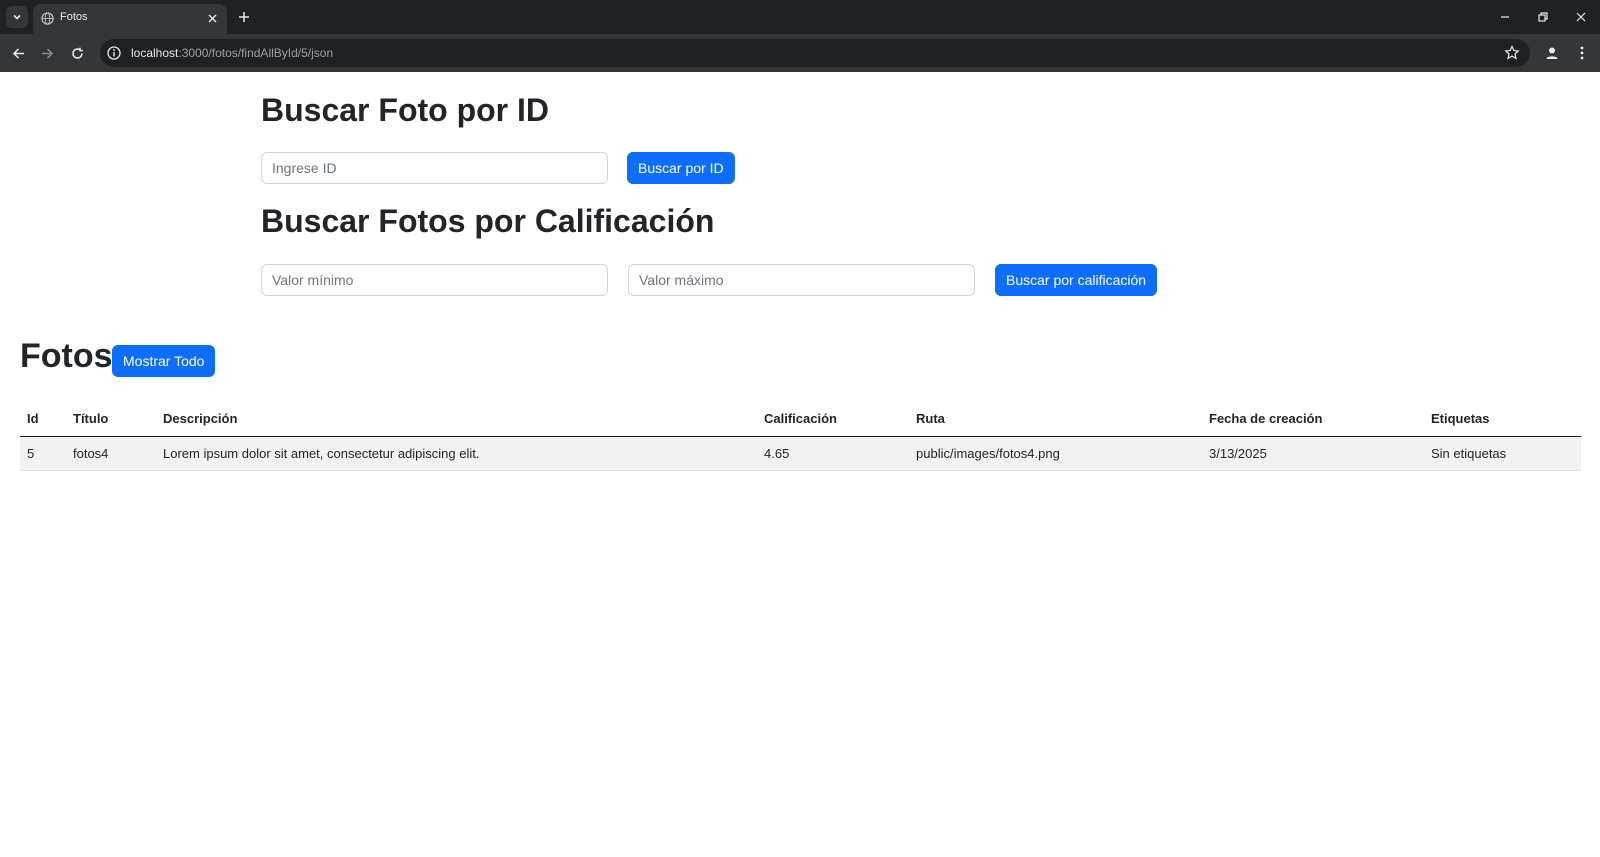 The width and height of the screenshot is (1600, 857). I want to click on close-window-button, so click(1581, 17).